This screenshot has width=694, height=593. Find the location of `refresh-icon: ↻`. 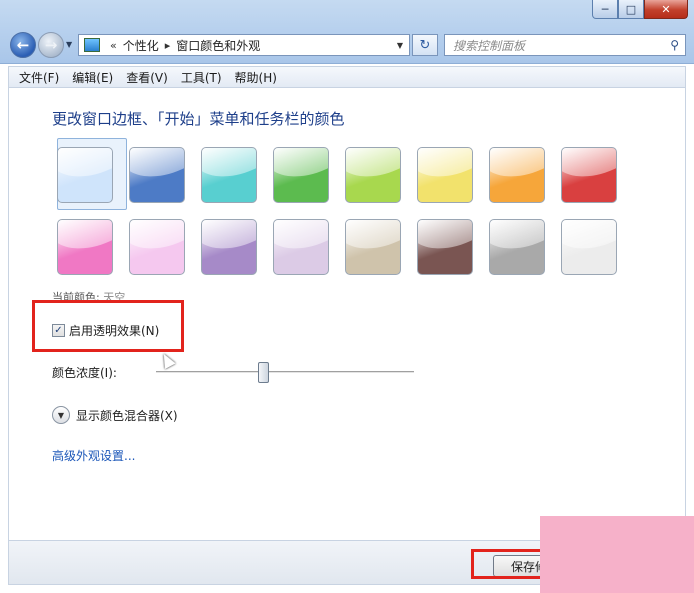

refresh-icon: ↻ is located at coordinates (425, 45).